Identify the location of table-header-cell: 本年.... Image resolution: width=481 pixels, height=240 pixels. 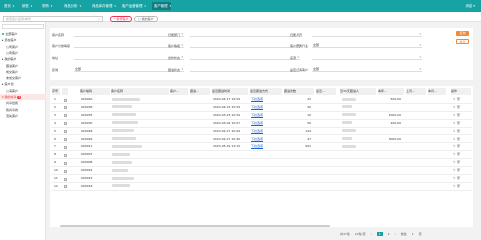
(391, 91).